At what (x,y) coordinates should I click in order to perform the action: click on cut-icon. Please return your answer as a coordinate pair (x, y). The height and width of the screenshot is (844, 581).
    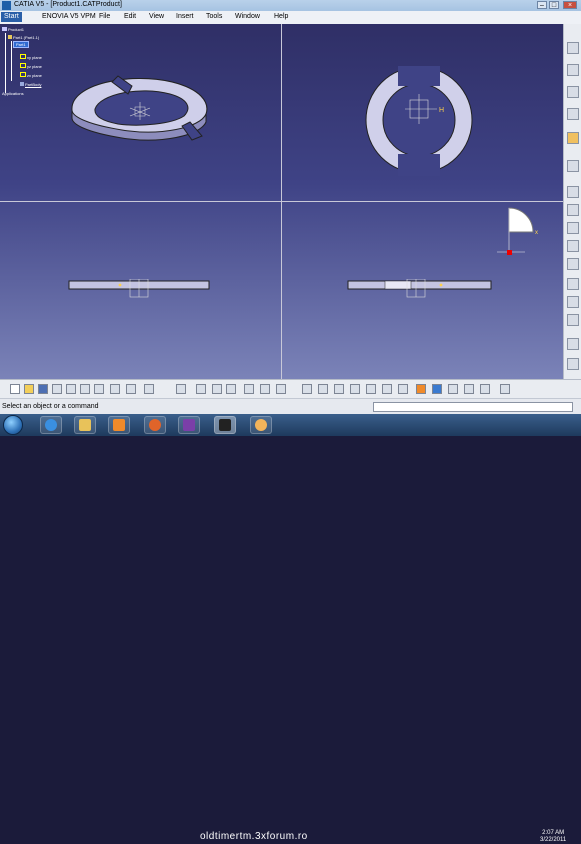
    Looking at the image, I should click on (71, 389).